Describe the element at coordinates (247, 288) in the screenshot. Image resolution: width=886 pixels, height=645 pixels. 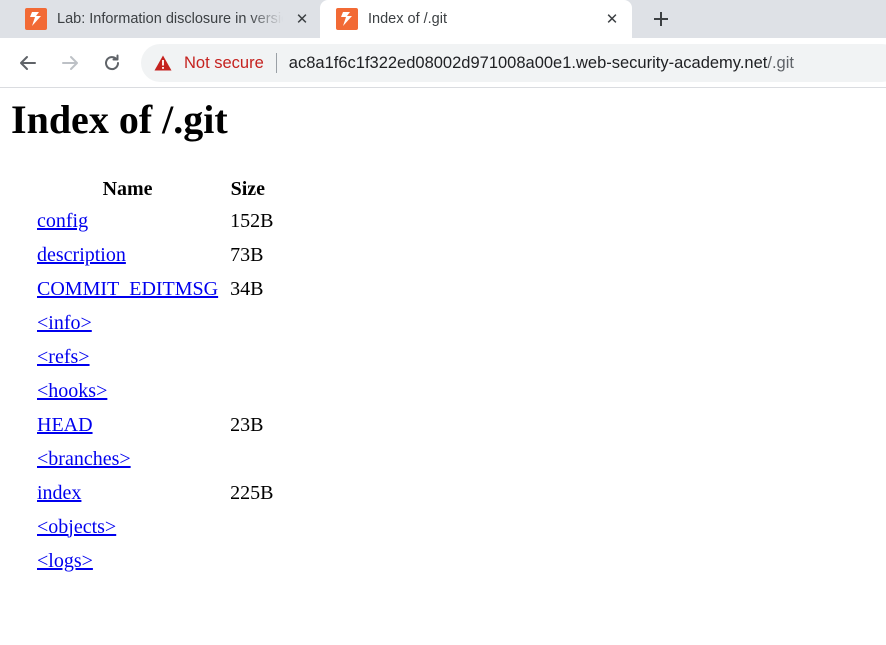
I see `size-cell: 34B` at that location.